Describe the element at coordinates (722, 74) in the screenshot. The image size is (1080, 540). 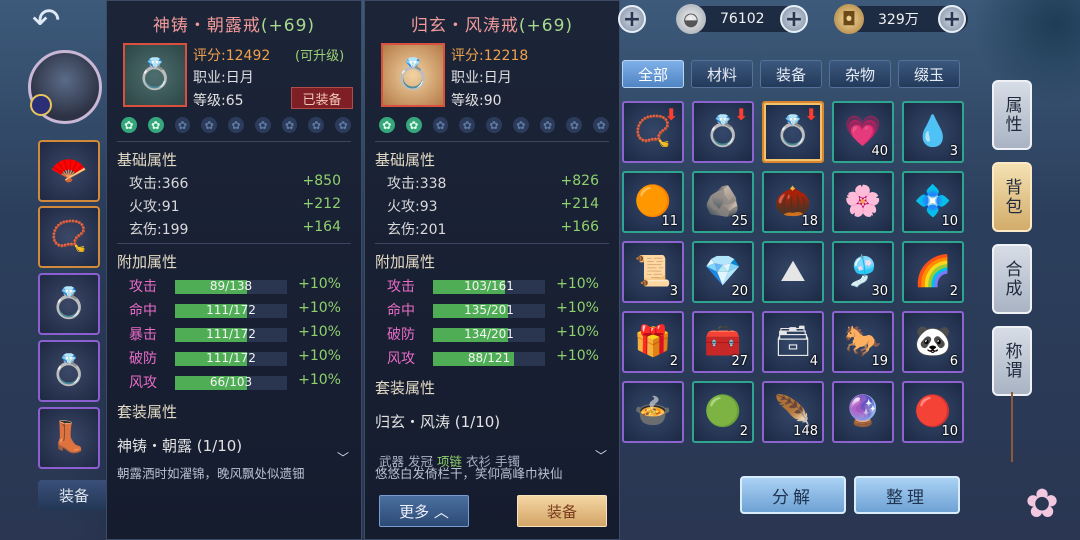
I see `bag-tab: 材料` at that location.